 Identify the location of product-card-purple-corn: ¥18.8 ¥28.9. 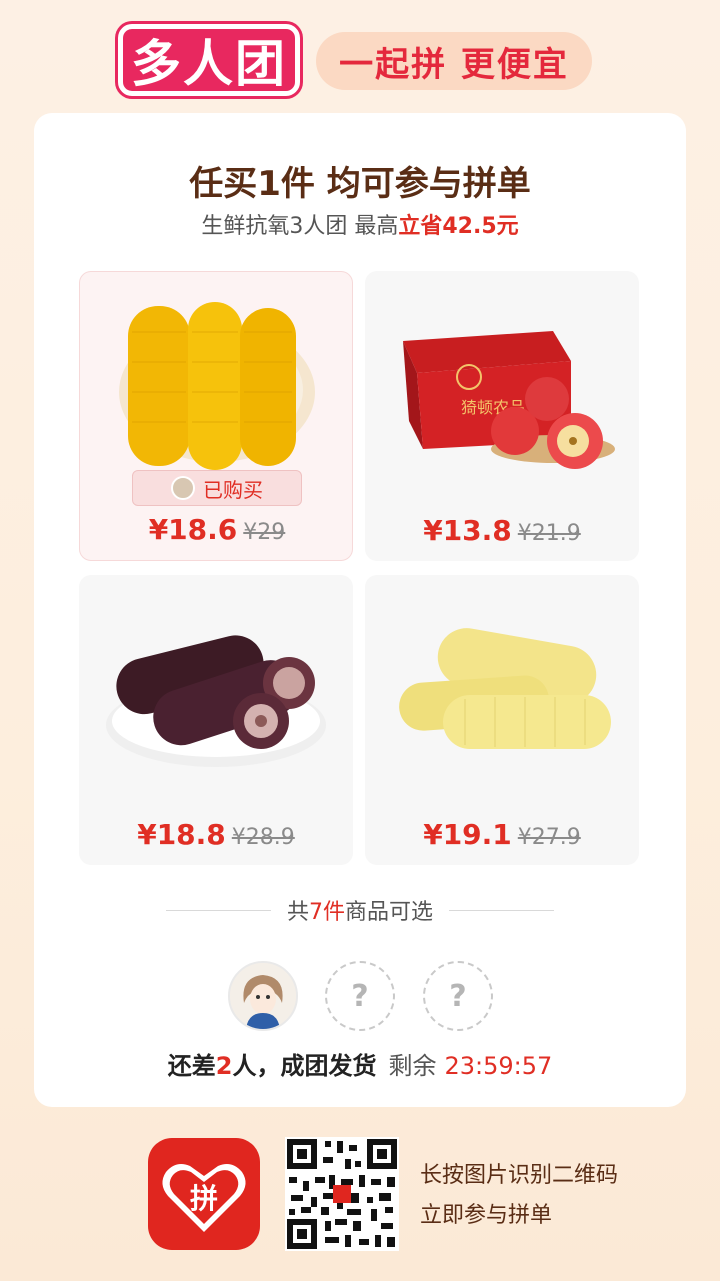
(216, 720).